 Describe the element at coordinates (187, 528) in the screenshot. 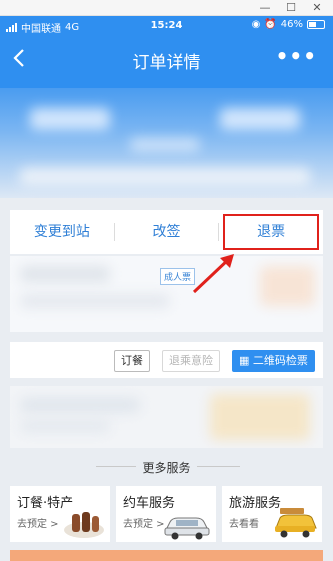

I see `car-icon` at that location.